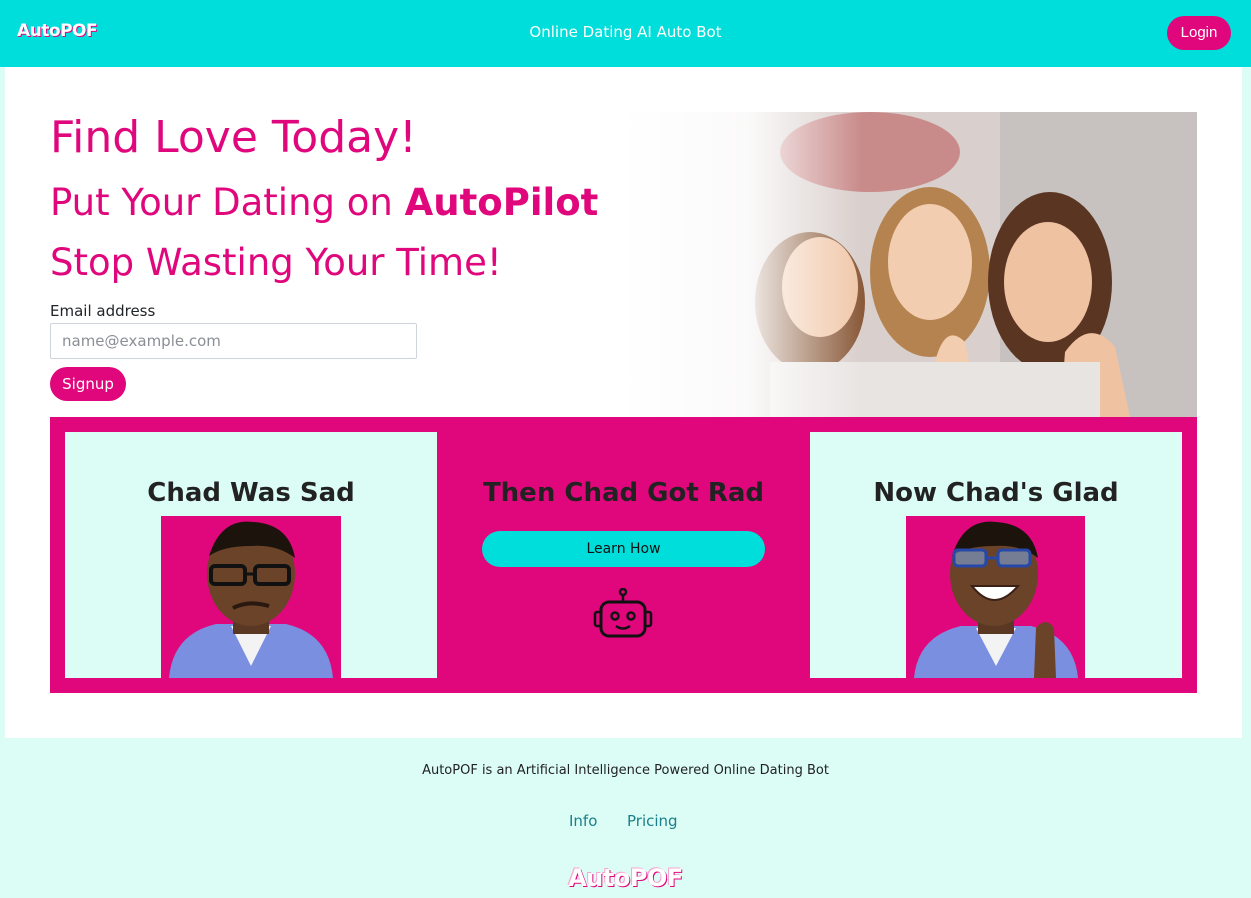 The height and width of the screenshot is (898, 1251). I want to click on hero-subhead-prefix: Put Your Dating on, so click(227, 202).